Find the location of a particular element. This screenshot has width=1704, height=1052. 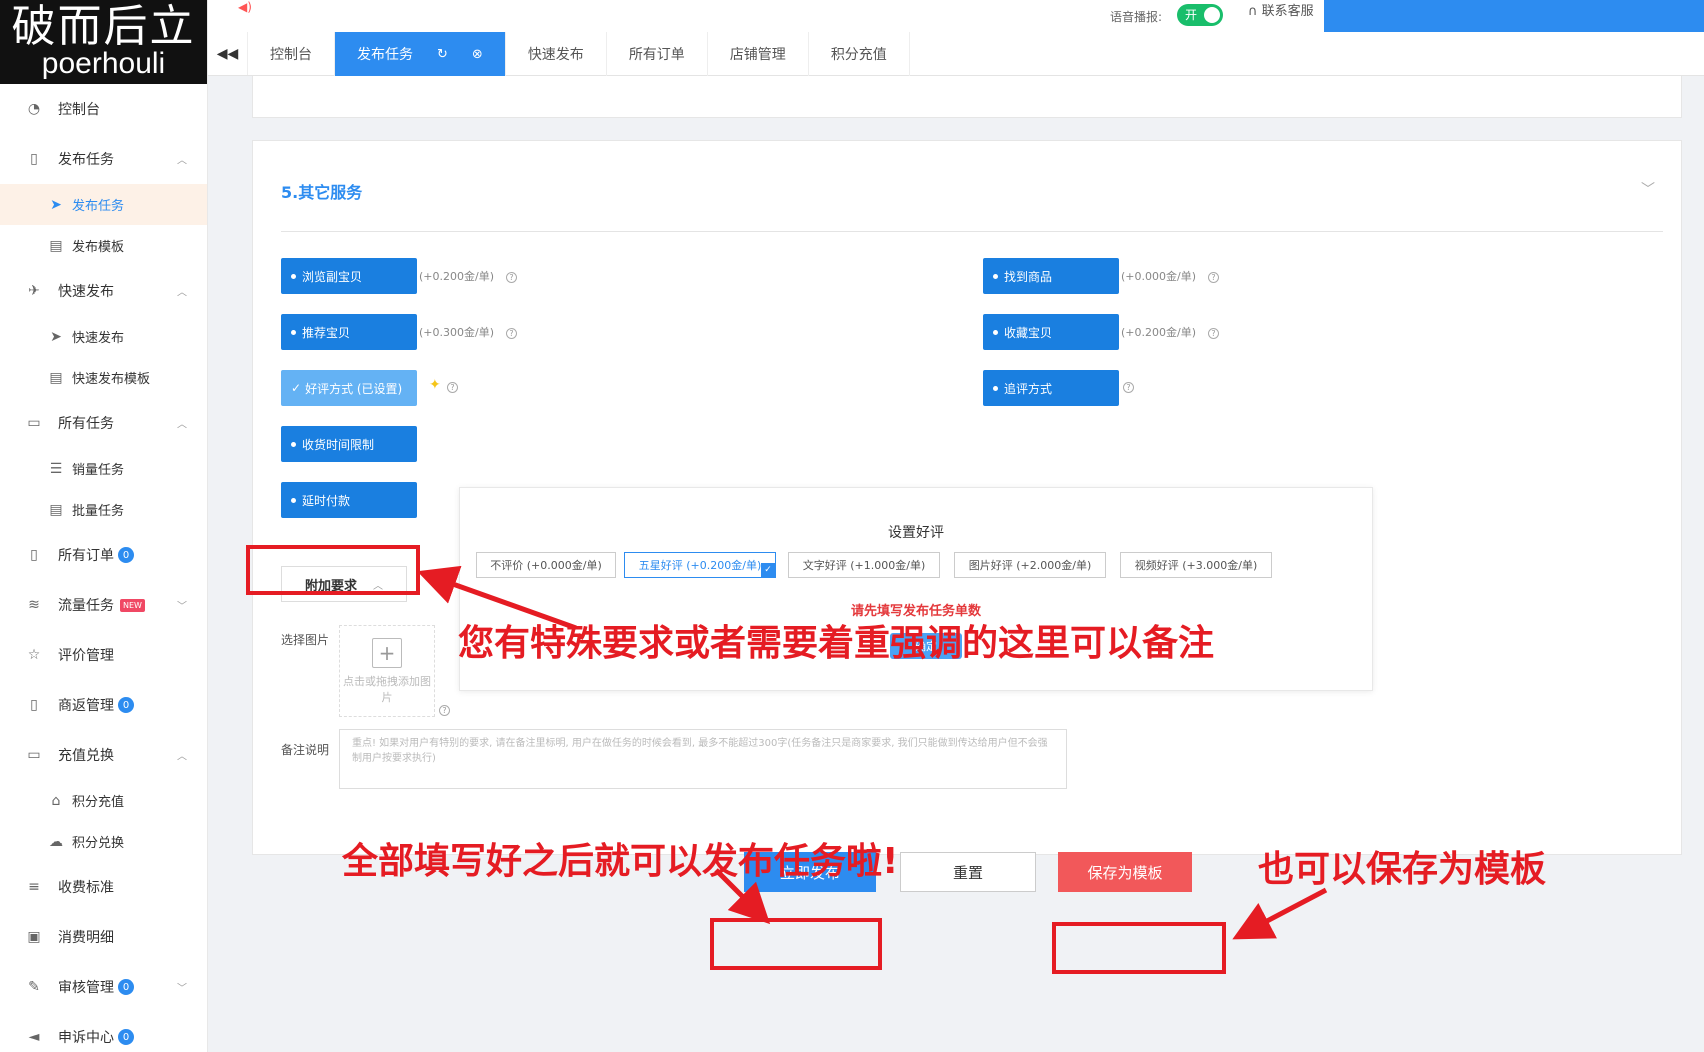

sidebar-item-all-orders: ▯ 所有订单 0 is located at coordinates (103, 555).